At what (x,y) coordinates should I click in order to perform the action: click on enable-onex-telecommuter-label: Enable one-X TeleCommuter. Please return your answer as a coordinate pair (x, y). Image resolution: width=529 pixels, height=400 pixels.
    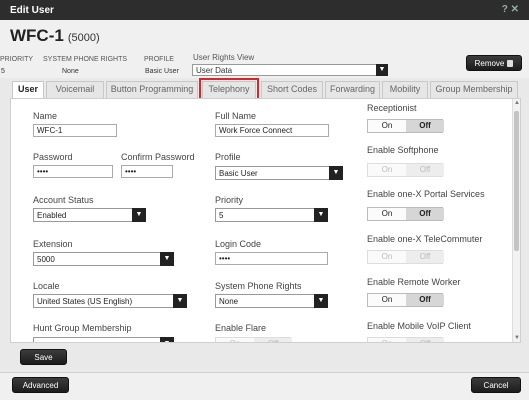
    Looking at the image, I should click on (425, 239).